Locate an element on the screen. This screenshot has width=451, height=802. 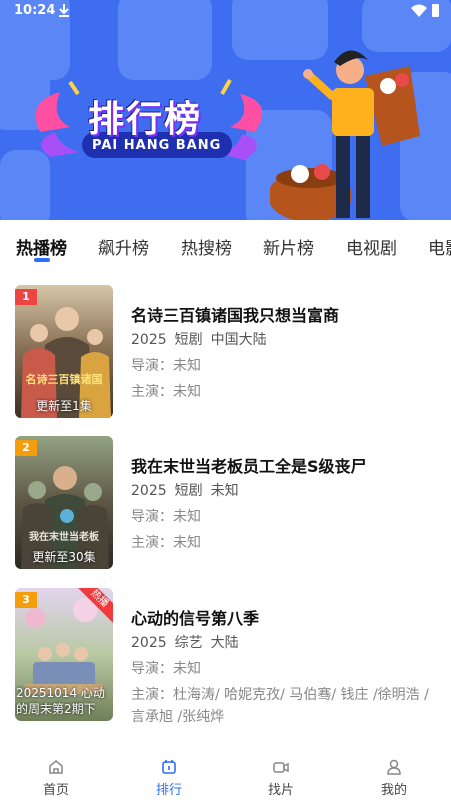
update-status: 更新至30集 is located at coordinates (64, 557).